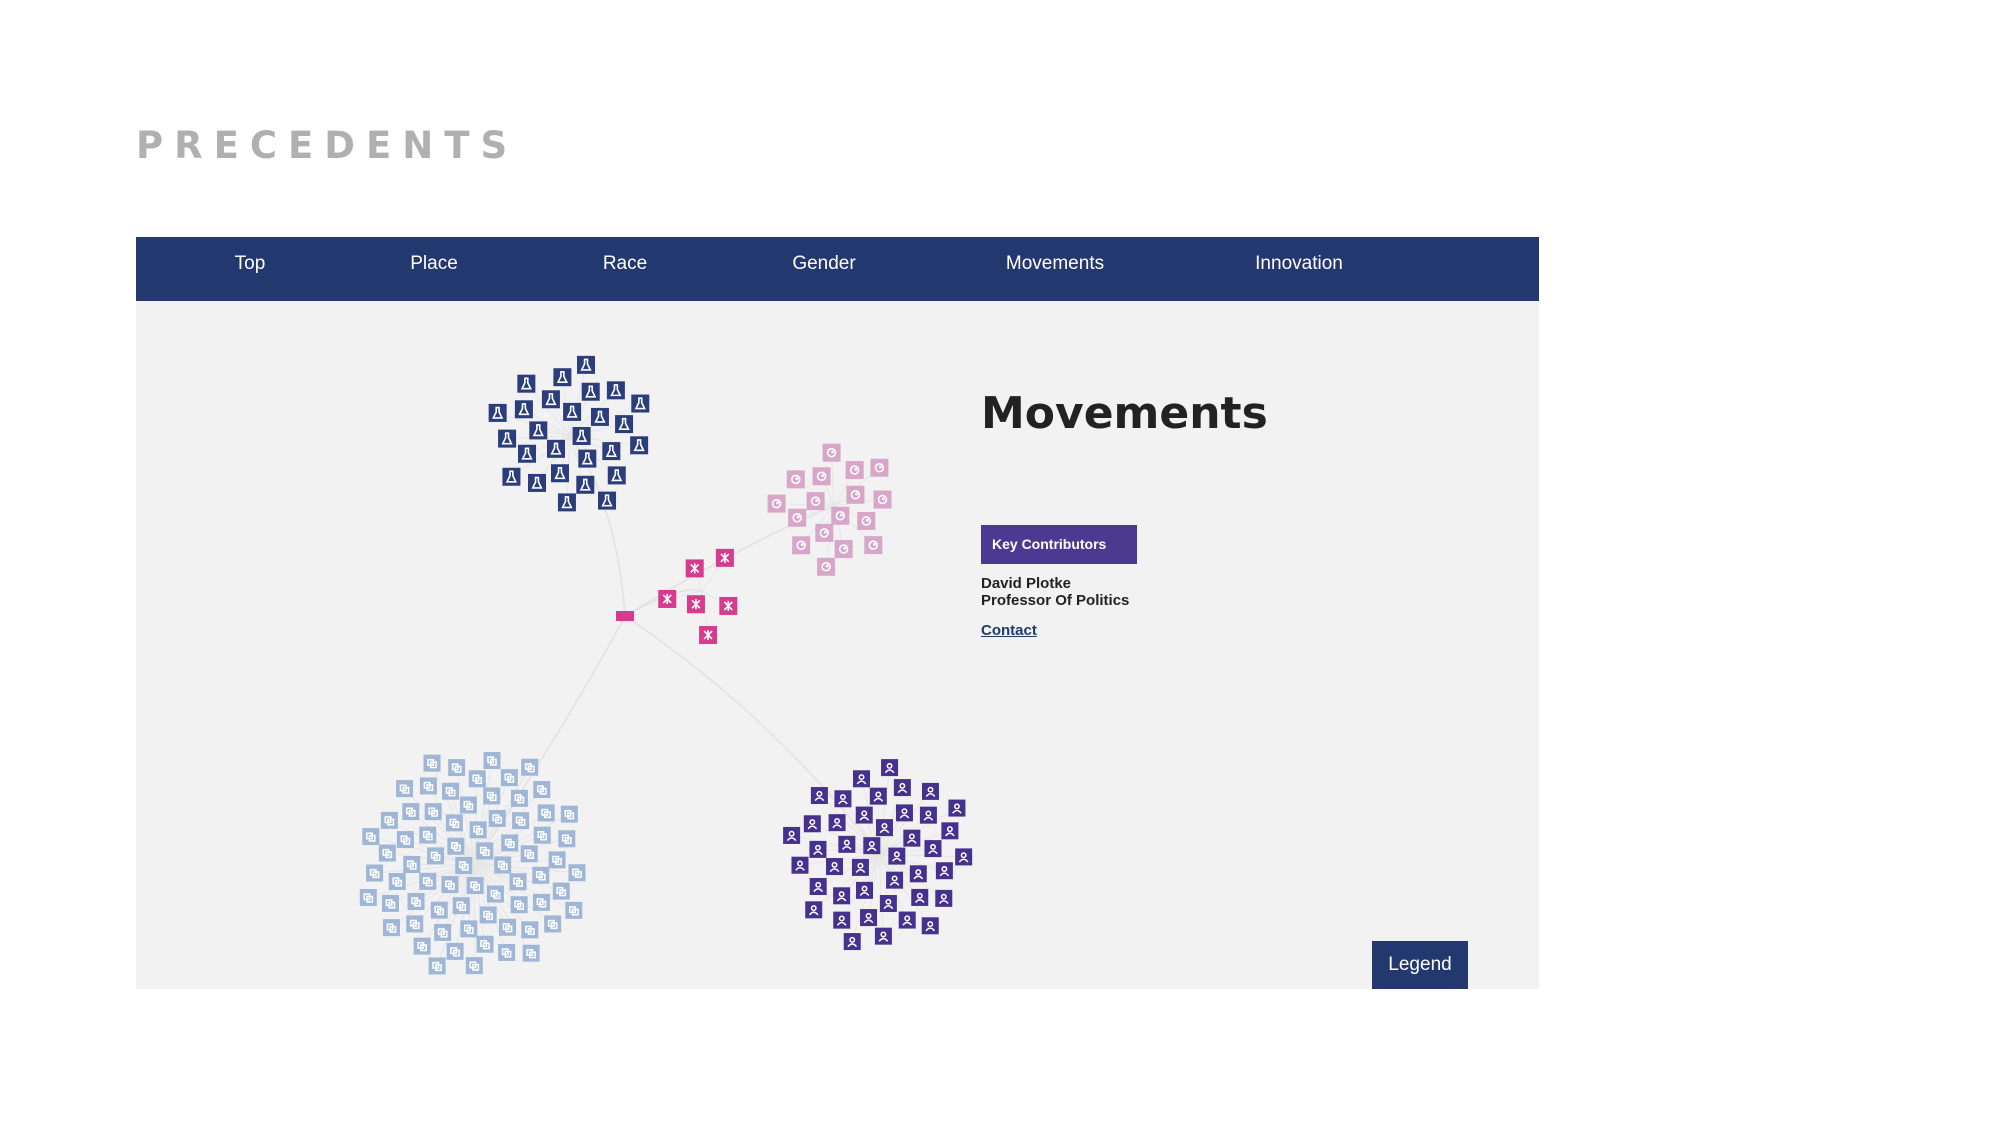  Describe the element at coordinates (1420, 965) in the screenshot. I see `legend-button: Legend` at that location.